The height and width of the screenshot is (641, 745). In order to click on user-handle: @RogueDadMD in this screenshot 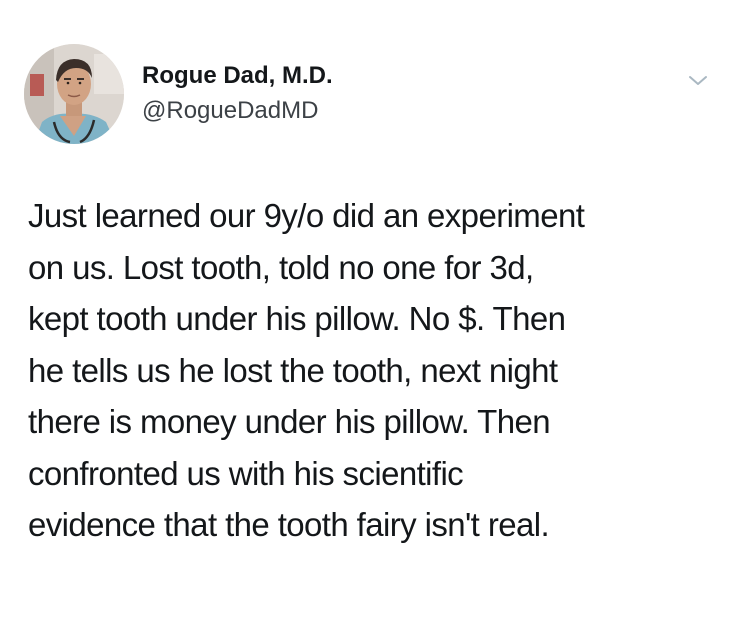, I will do `click(237, 111)`.